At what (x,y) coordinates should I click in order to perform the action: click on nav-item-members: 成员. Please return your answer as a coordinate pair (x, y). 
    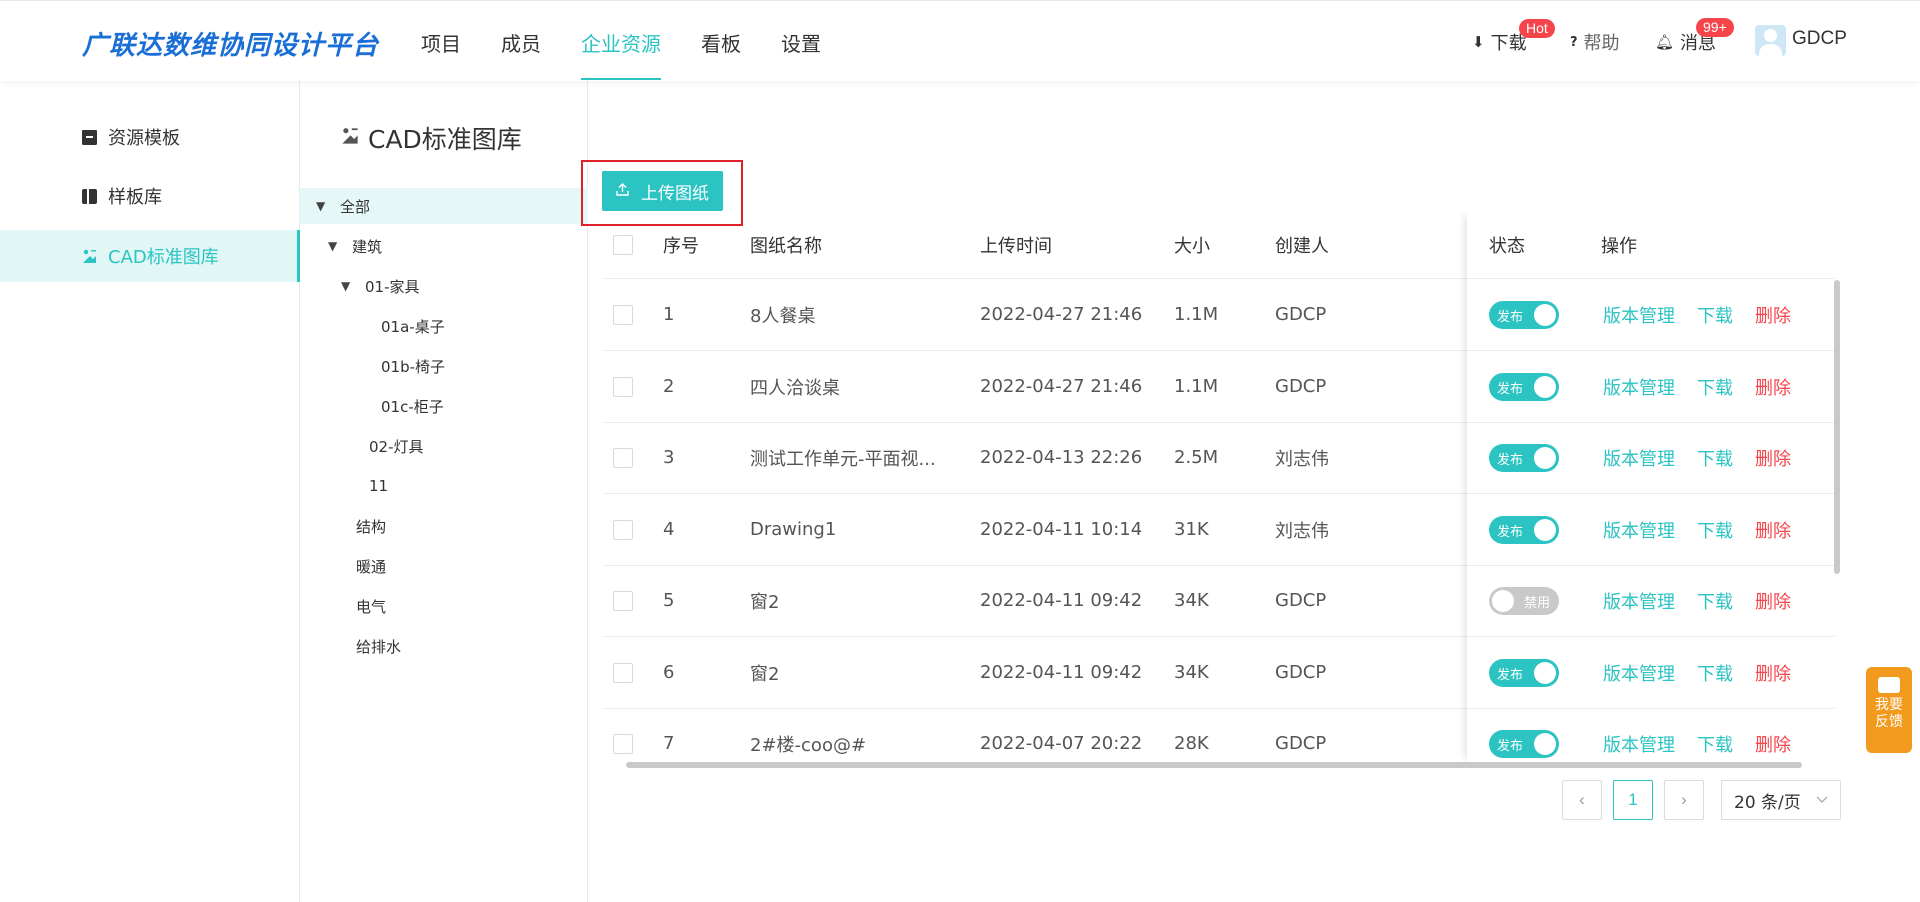
    Looking at the image, I should click on (521, 41).